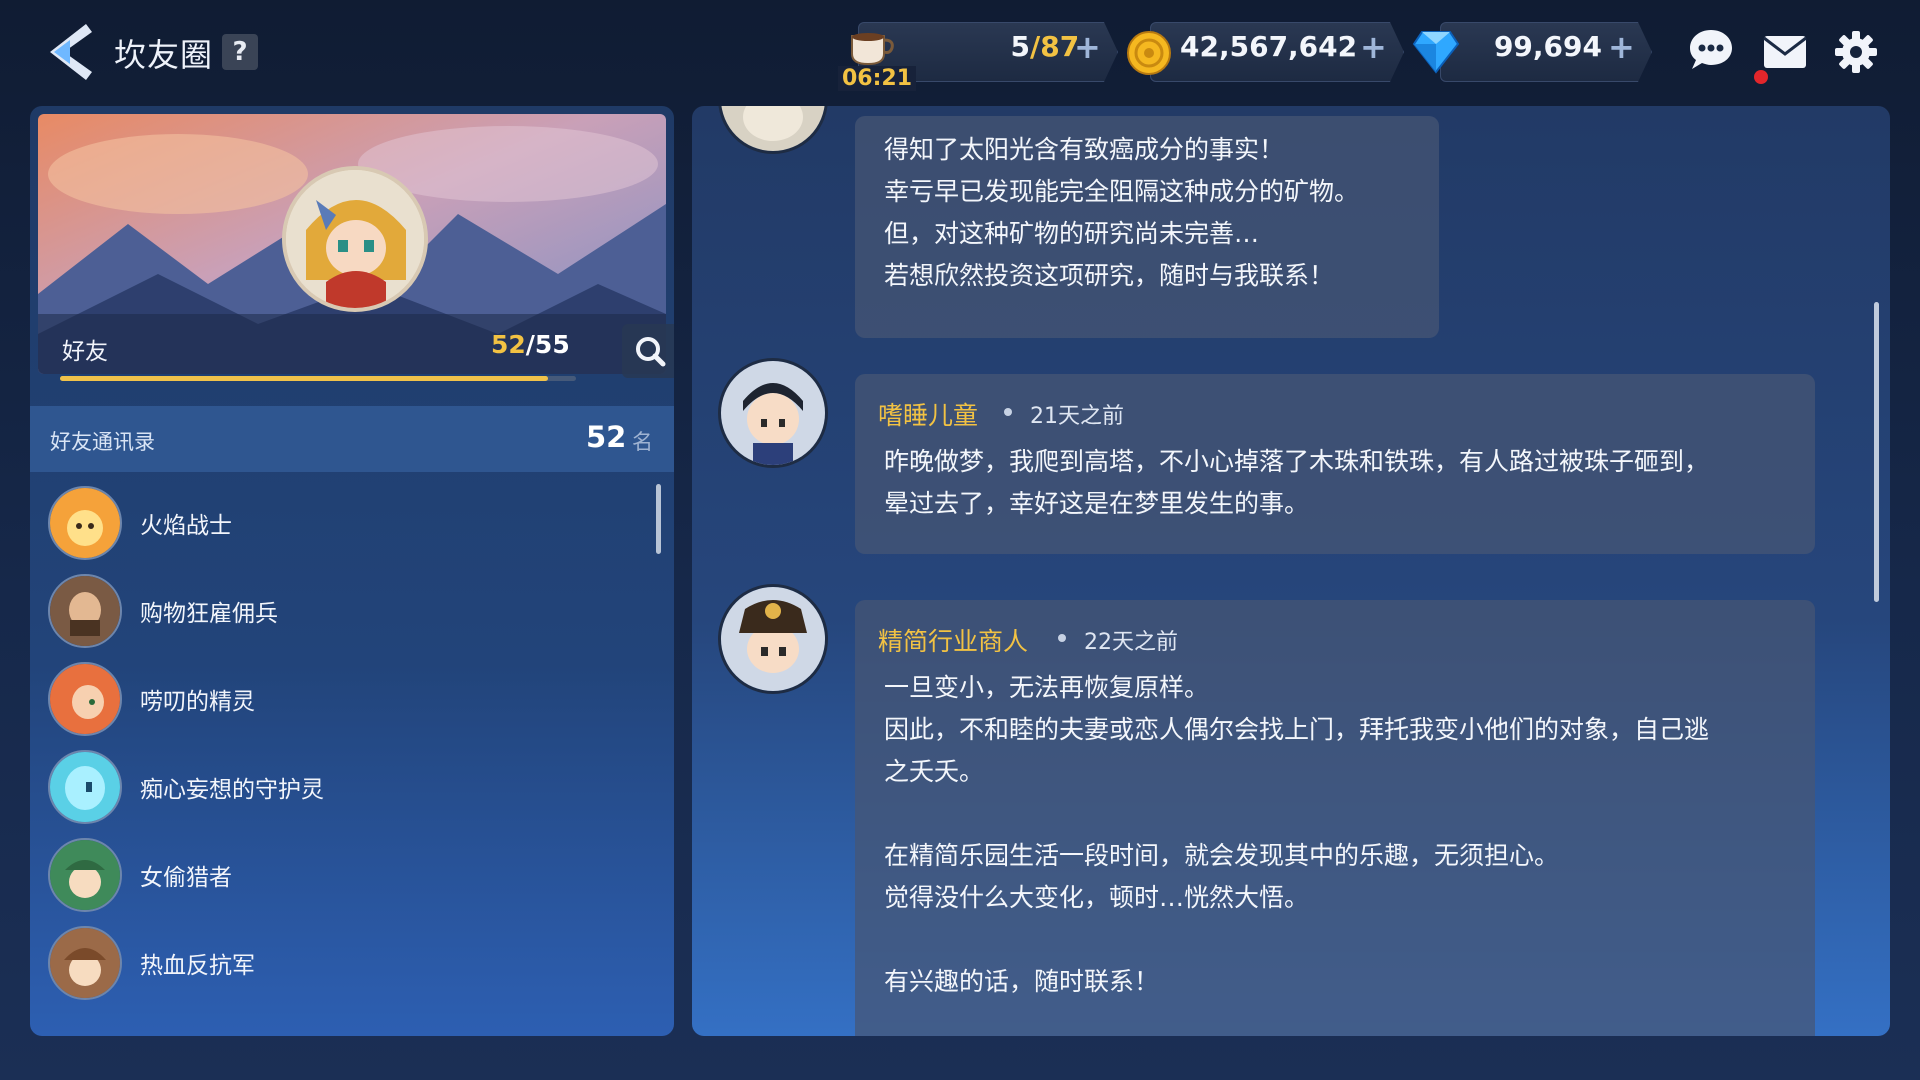  Describe the element at coordinates (1020, 46) in the screenshot. I see `stamina-current: 5` at that location.